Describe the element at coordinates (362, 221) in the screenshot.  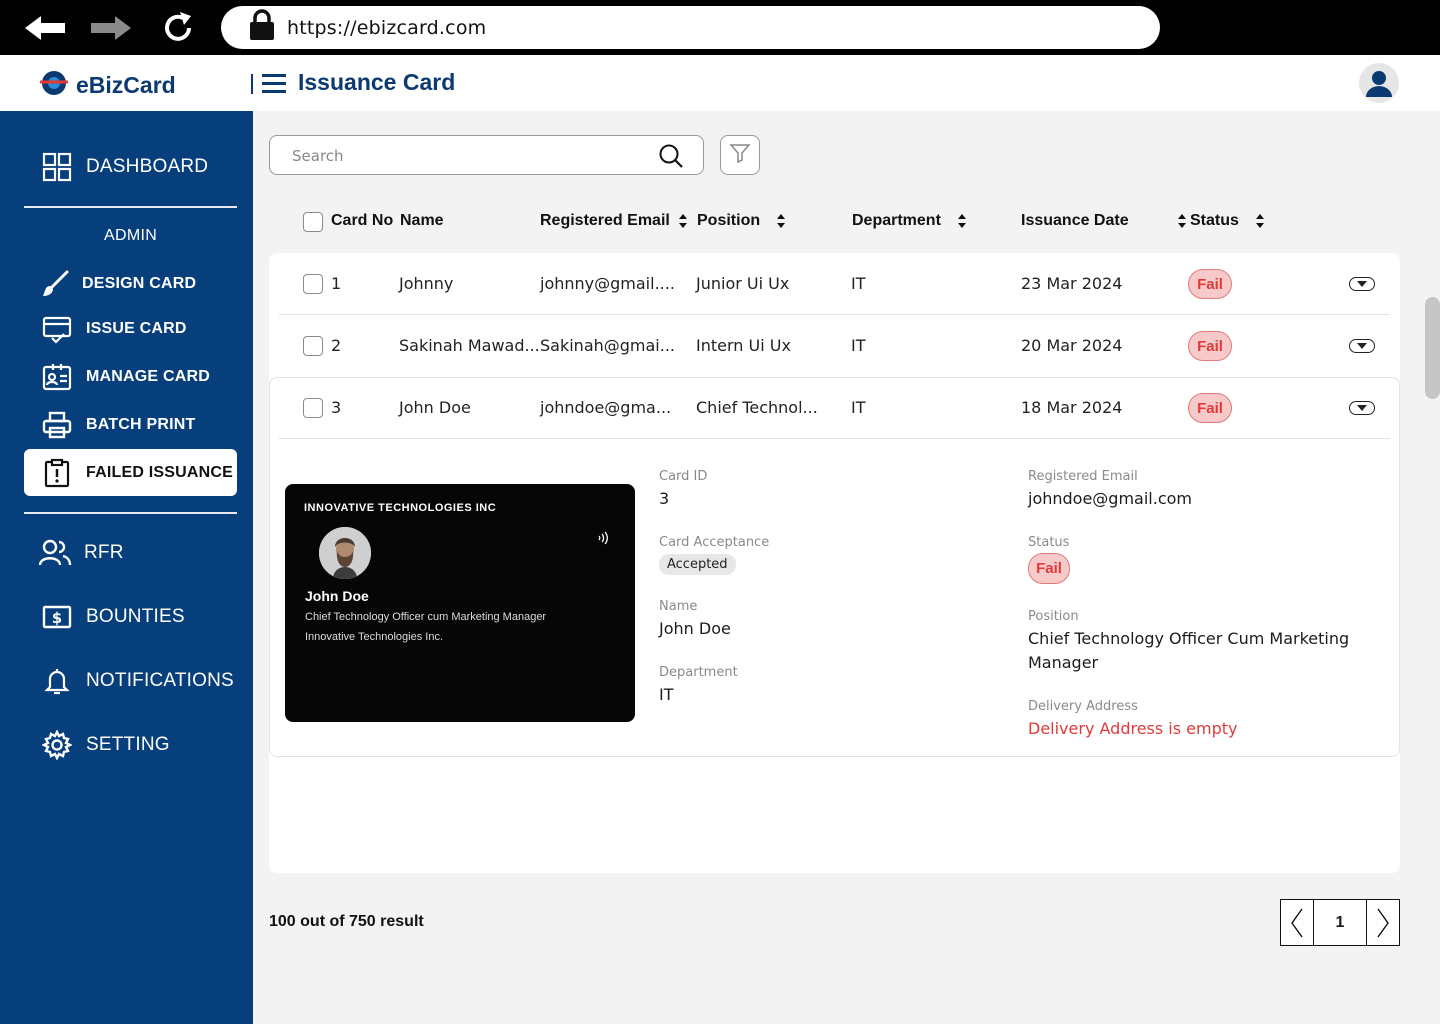
I see `column-header-card-no: Card No` at that location.